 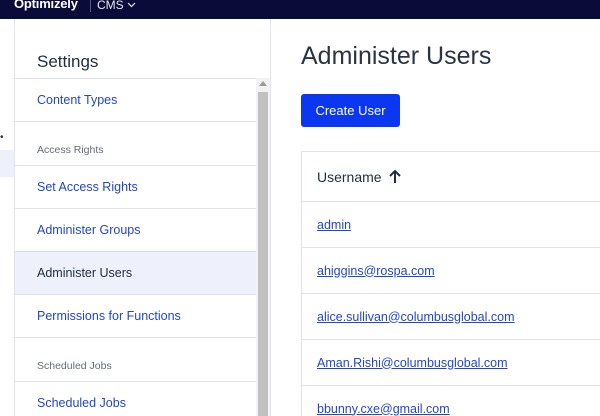 I want to click on sidebar-item-administer-groups: Administer Groups, so click(x=135, y=229).